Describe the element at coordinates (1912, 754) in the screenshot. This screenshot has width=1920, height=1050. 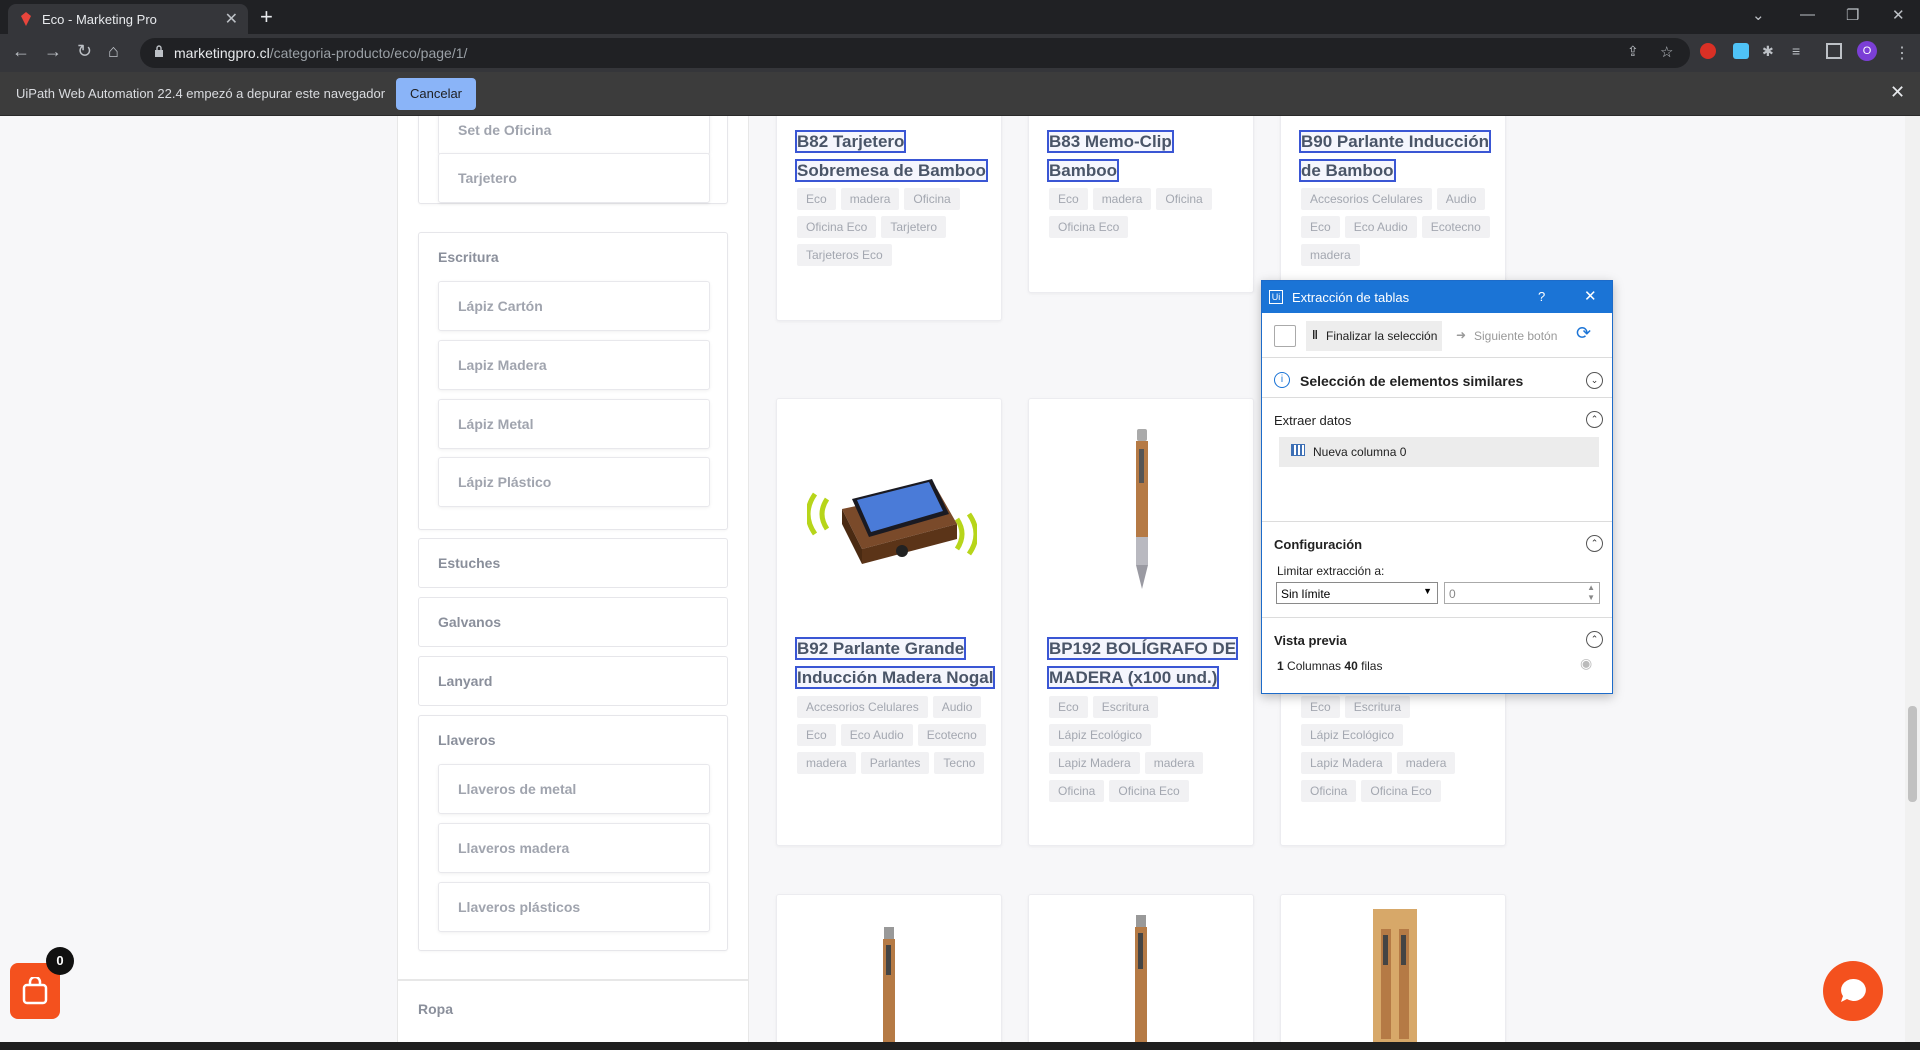
I see `scrollbar-thumb` at that location.